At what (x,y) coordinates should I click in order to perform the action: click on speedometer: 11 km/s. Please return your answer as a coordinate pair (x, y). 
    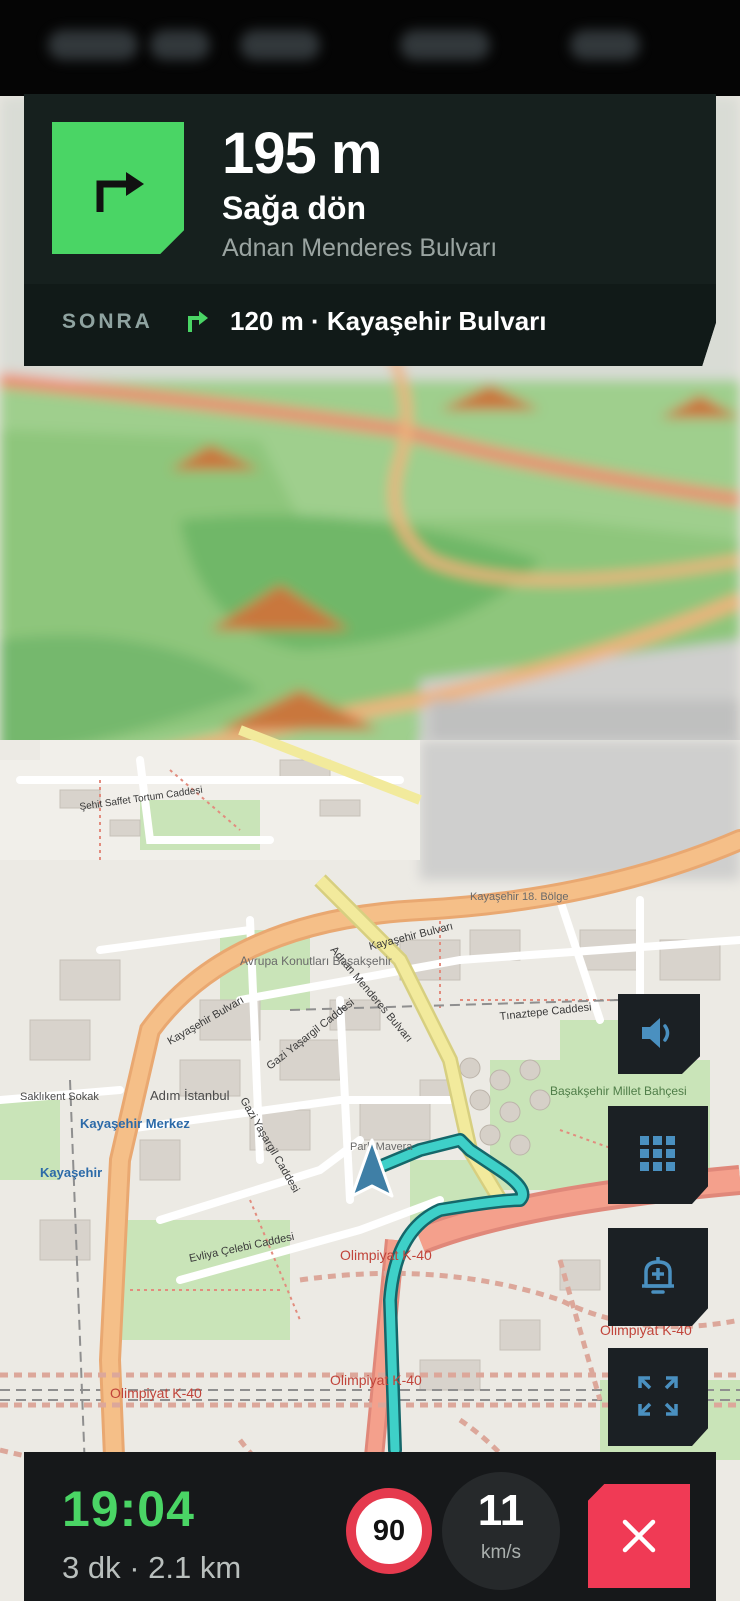
    Looking at the image, I should click on (501, 1531).